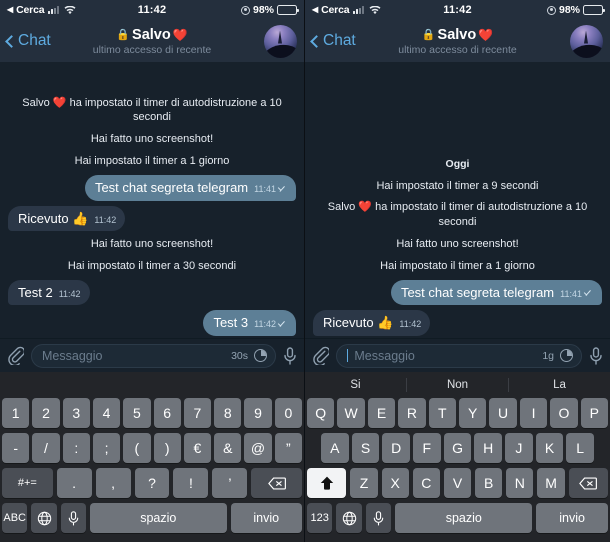 This screenshot has width=610, height=542. I want to click on prediction-word: Non, so click(457, 385).